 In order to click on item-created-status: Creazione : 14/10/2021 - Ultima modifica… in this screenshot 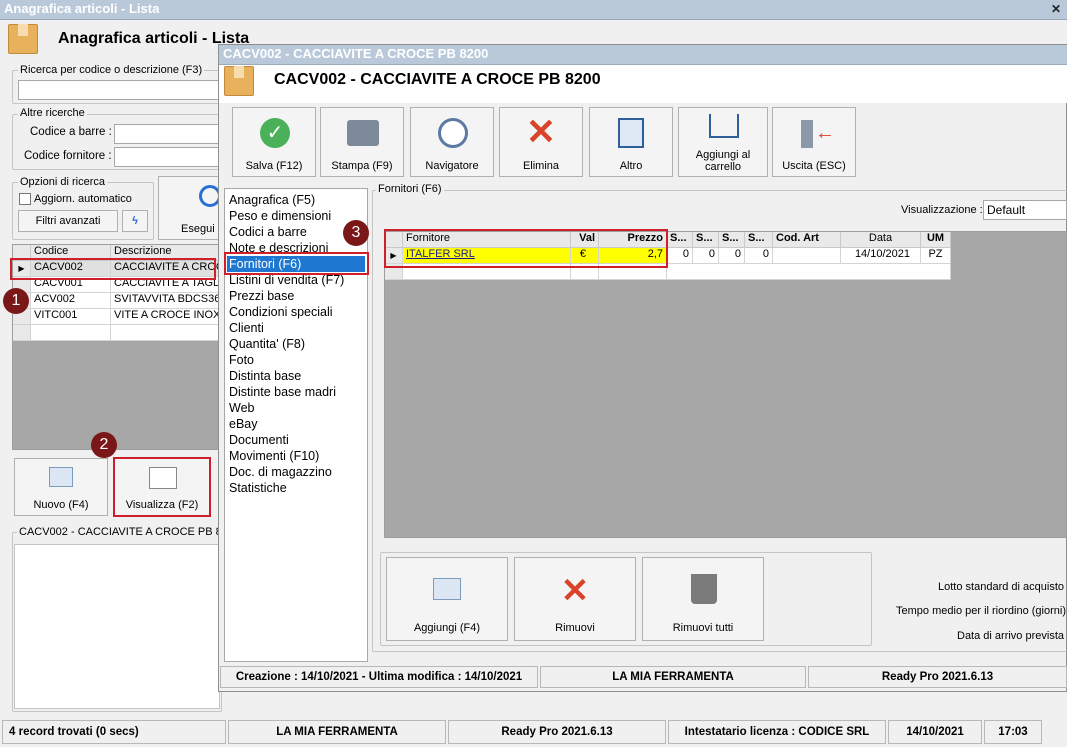, I will do `click(379, 677)`.